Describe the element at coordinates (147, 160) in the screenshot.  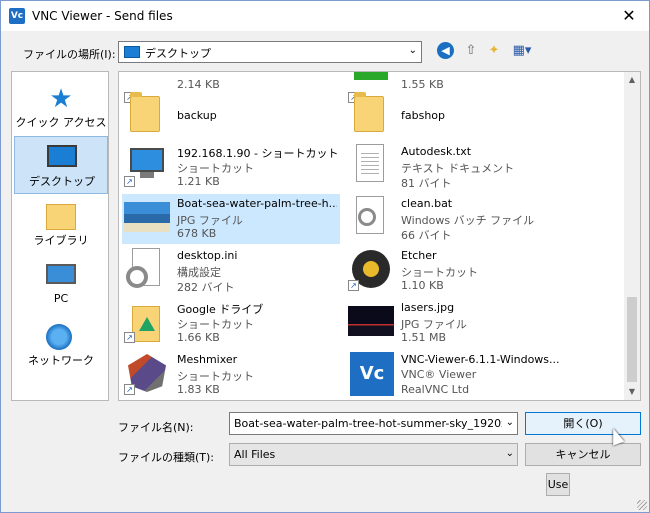
I see `monitor-icon` at that location.